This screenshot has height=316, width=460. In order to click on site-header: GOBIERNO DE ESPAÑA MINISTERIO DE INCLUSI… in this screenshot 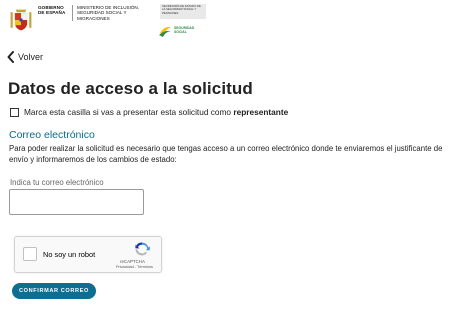, I will do `click(230, 22)`.